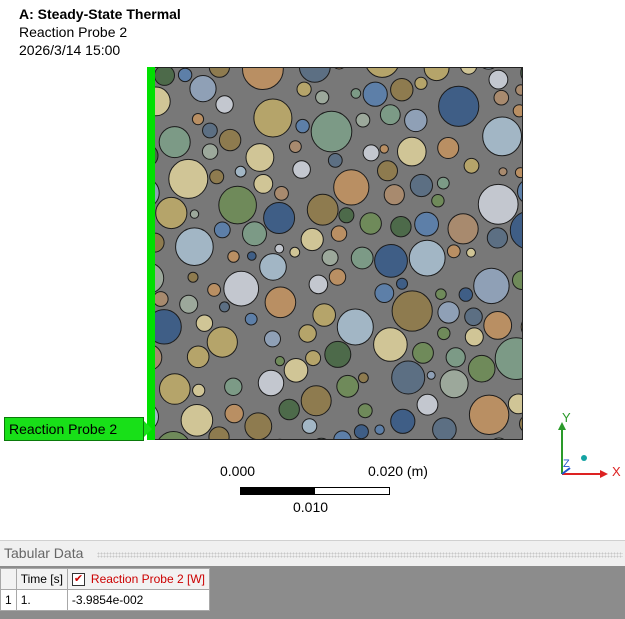 The width and height of the screenshot is (625, 619). What do you see at coordinates (100, 14) in the screenshot?
I see `analysis-title: A: Steady-State Thermal` at bounding box center [100, 14].